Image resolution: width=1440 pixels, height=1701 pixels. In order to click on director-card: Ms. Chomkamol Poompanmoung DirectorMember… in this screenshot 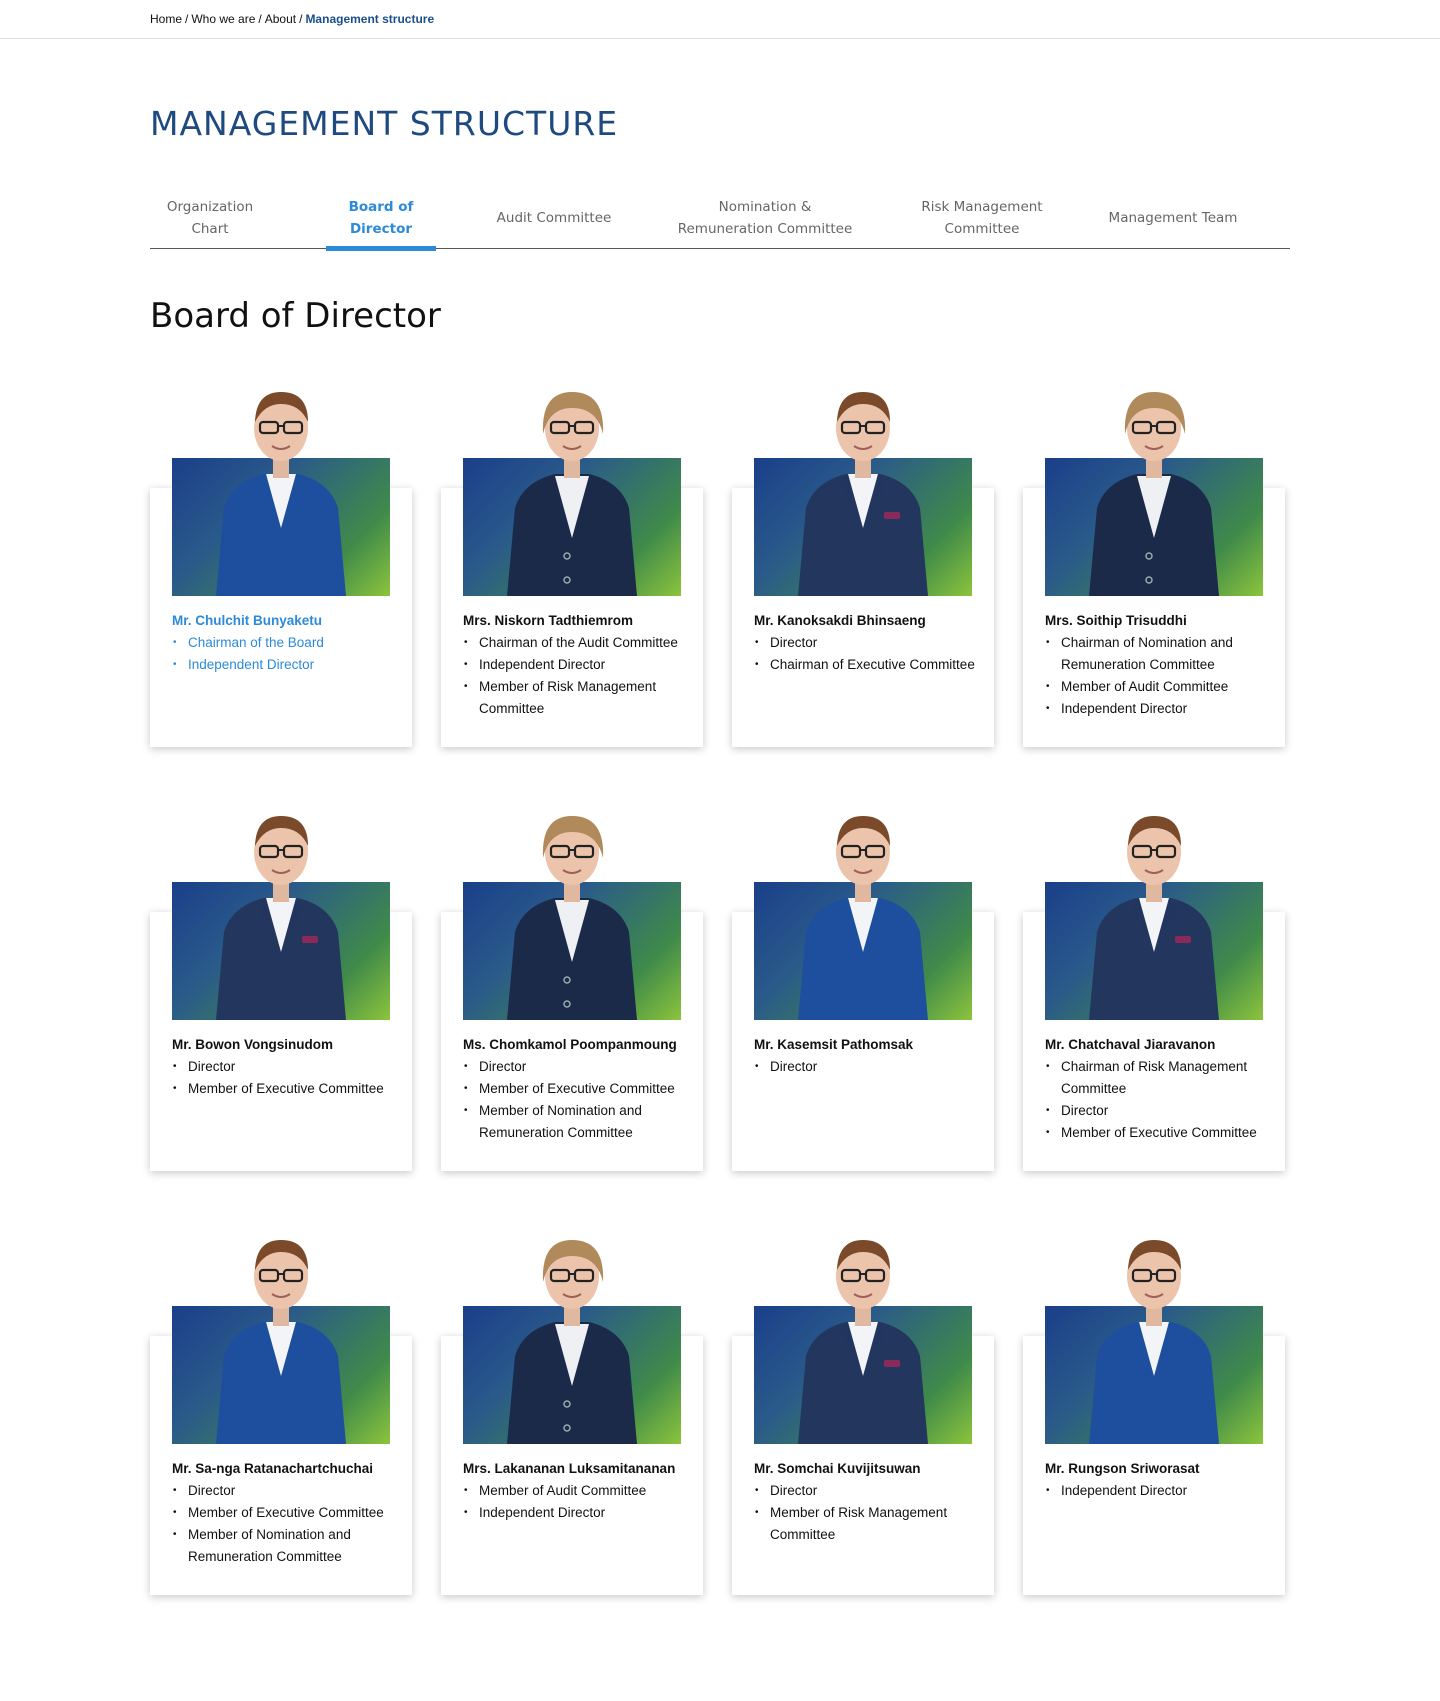, I will do `click(572, 993)`.